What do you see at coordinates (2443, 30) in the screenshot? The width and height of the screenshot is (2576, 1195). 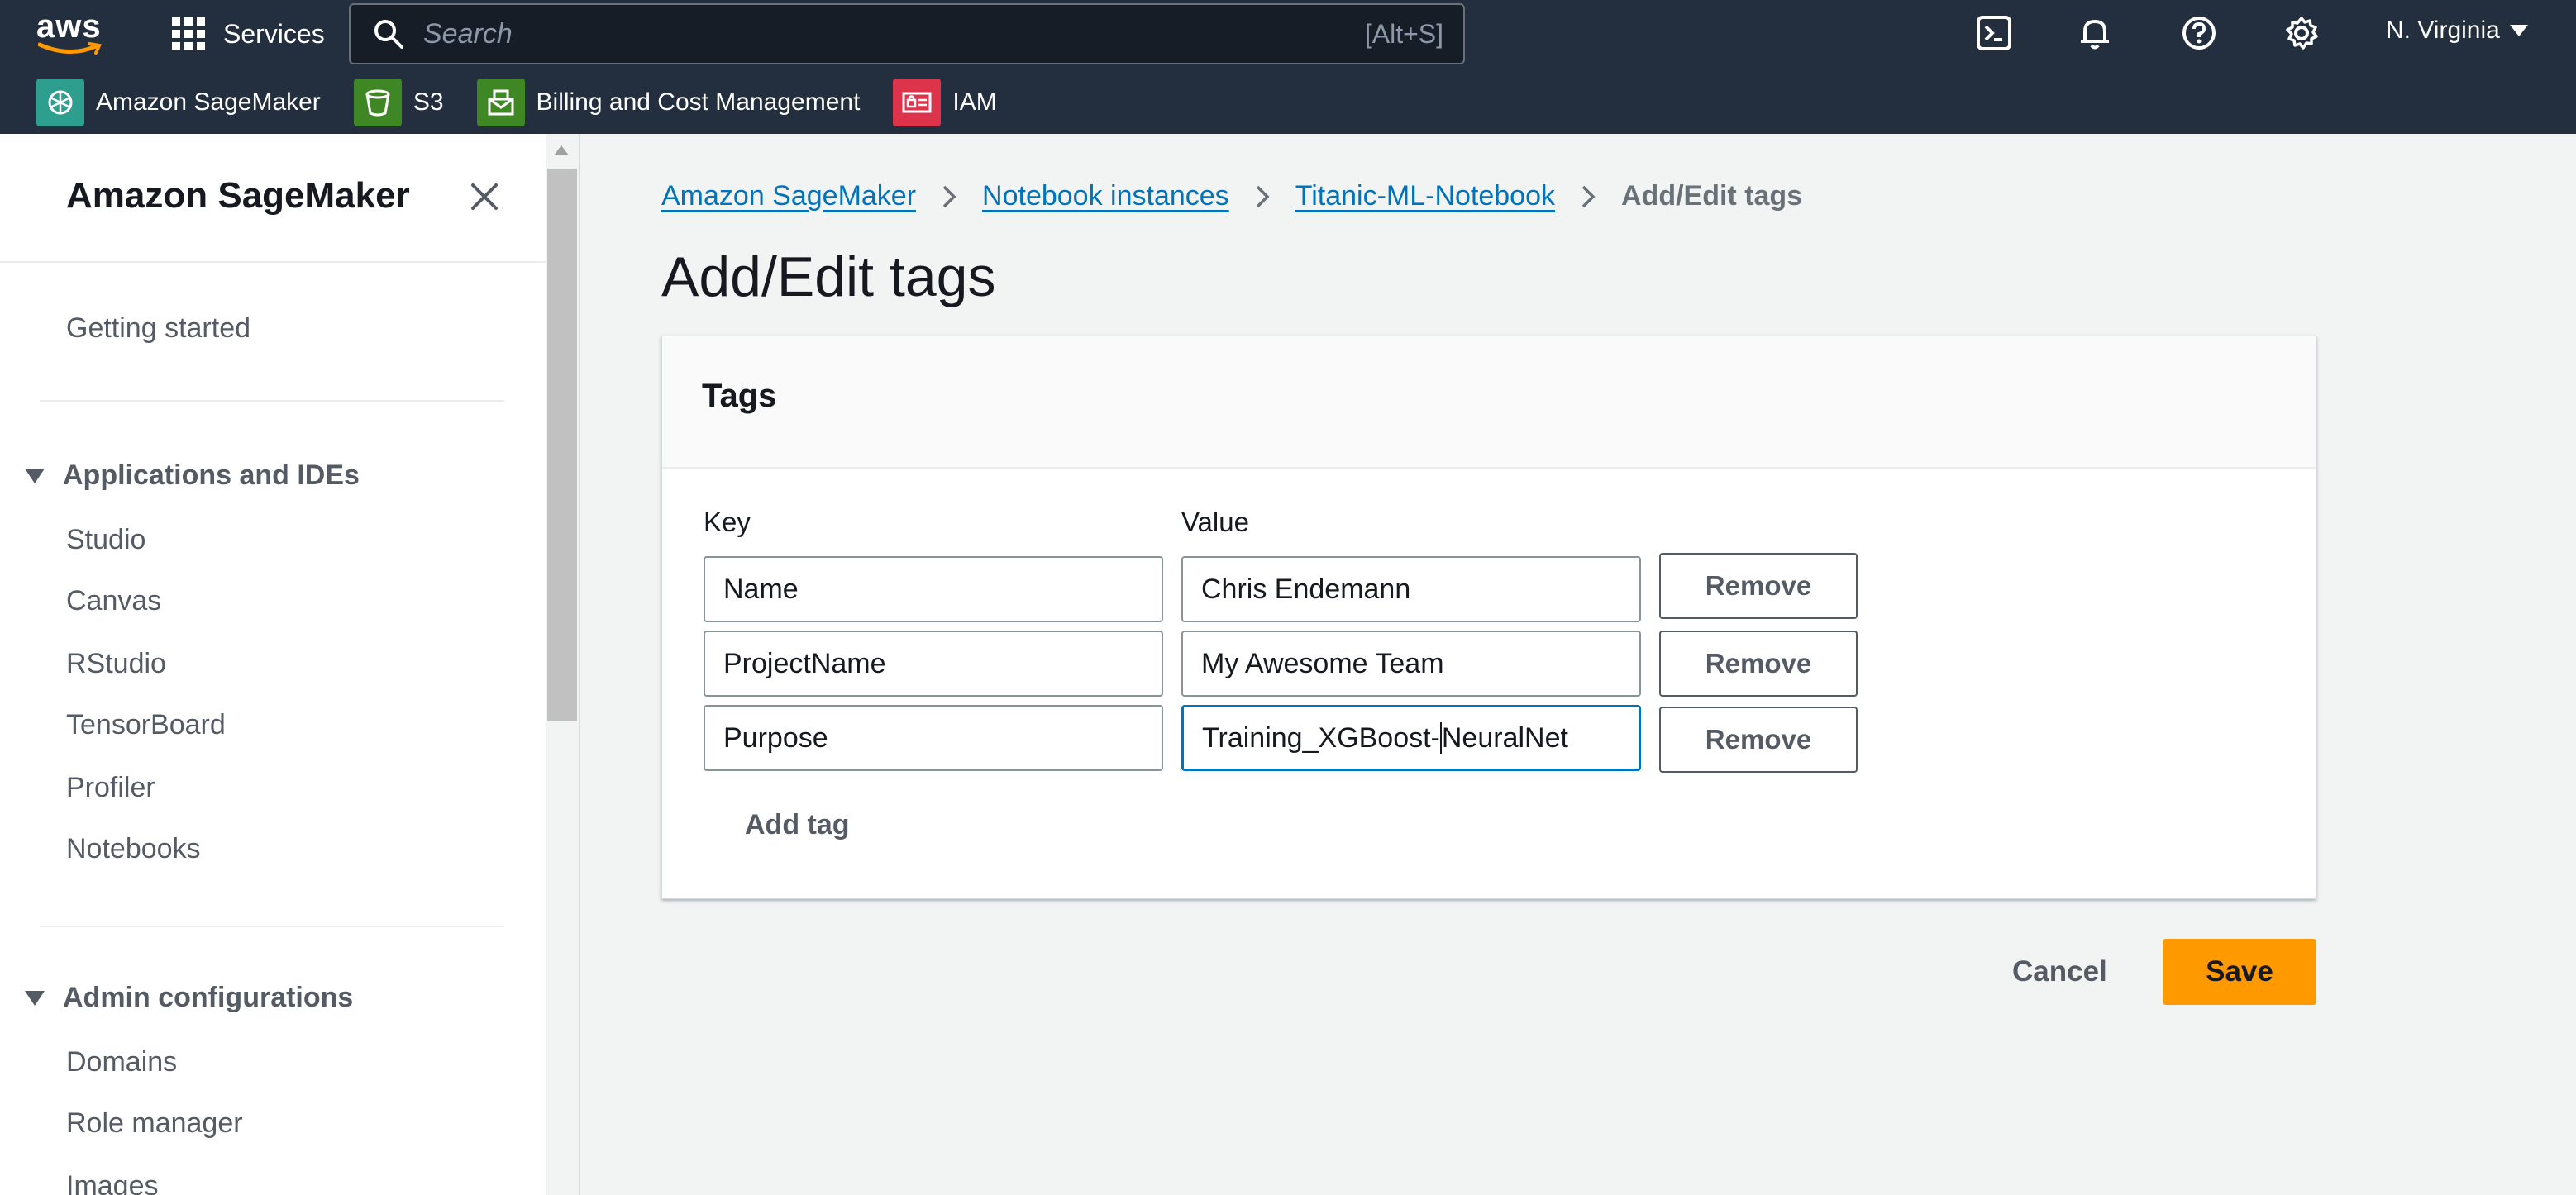 I see `region-label: N. Virginia` at bounding box center [2443, 30].